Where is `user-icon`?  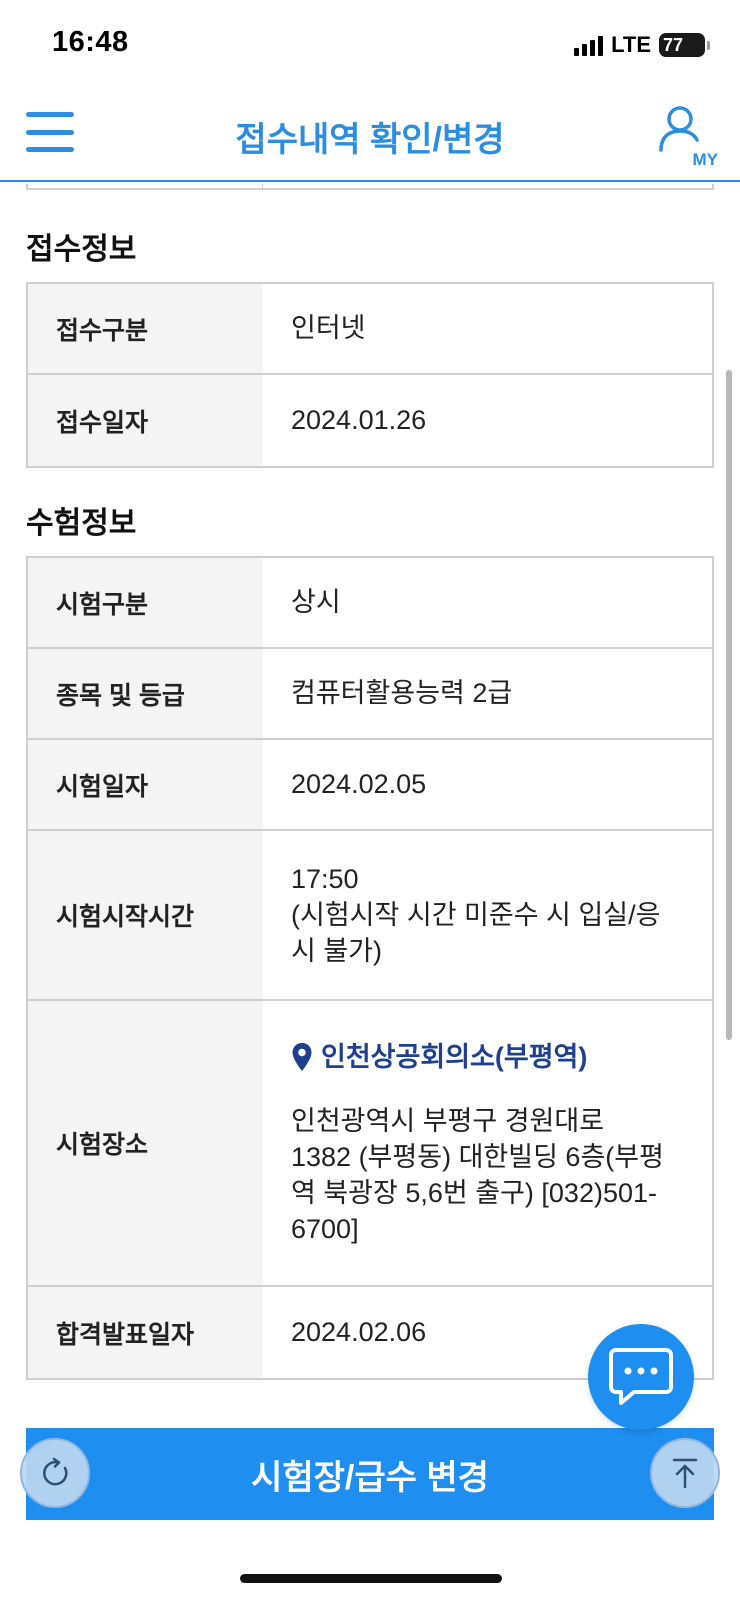 user-icon is located at coordinates (679, 129).